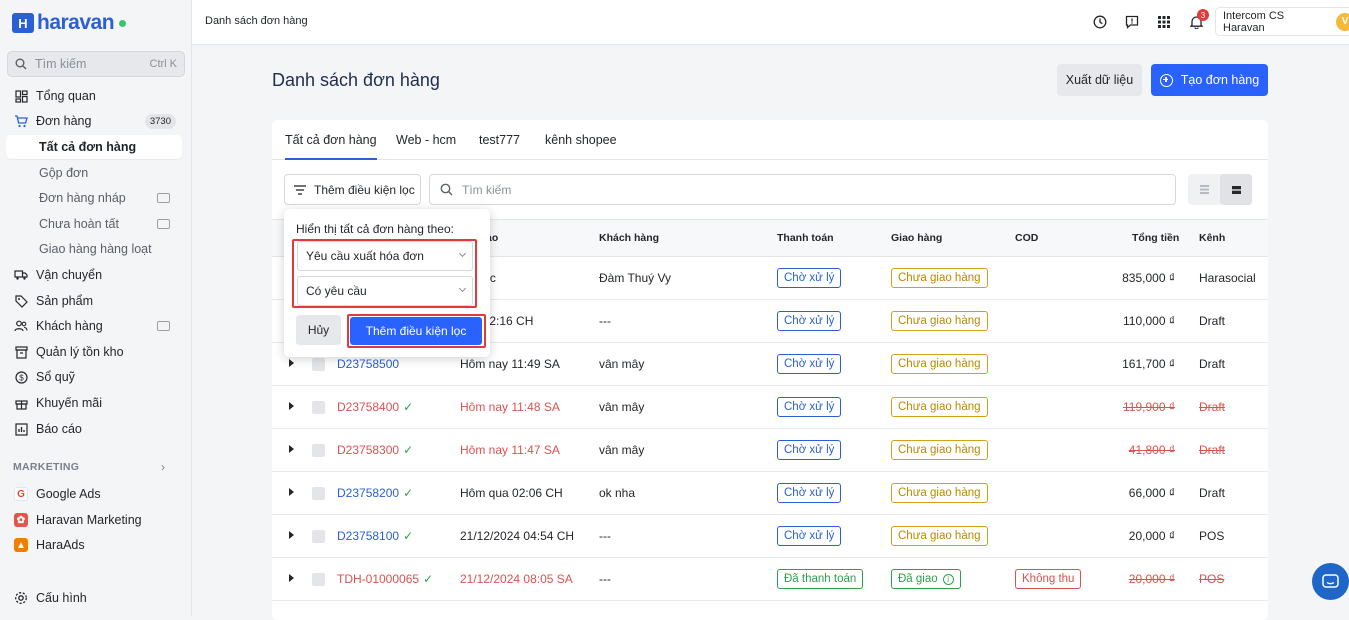 The height and width of the screenshot is (620, 1349). I want to click on sidebar-item-label: Quản lý tồn kho, so click(80, 352).